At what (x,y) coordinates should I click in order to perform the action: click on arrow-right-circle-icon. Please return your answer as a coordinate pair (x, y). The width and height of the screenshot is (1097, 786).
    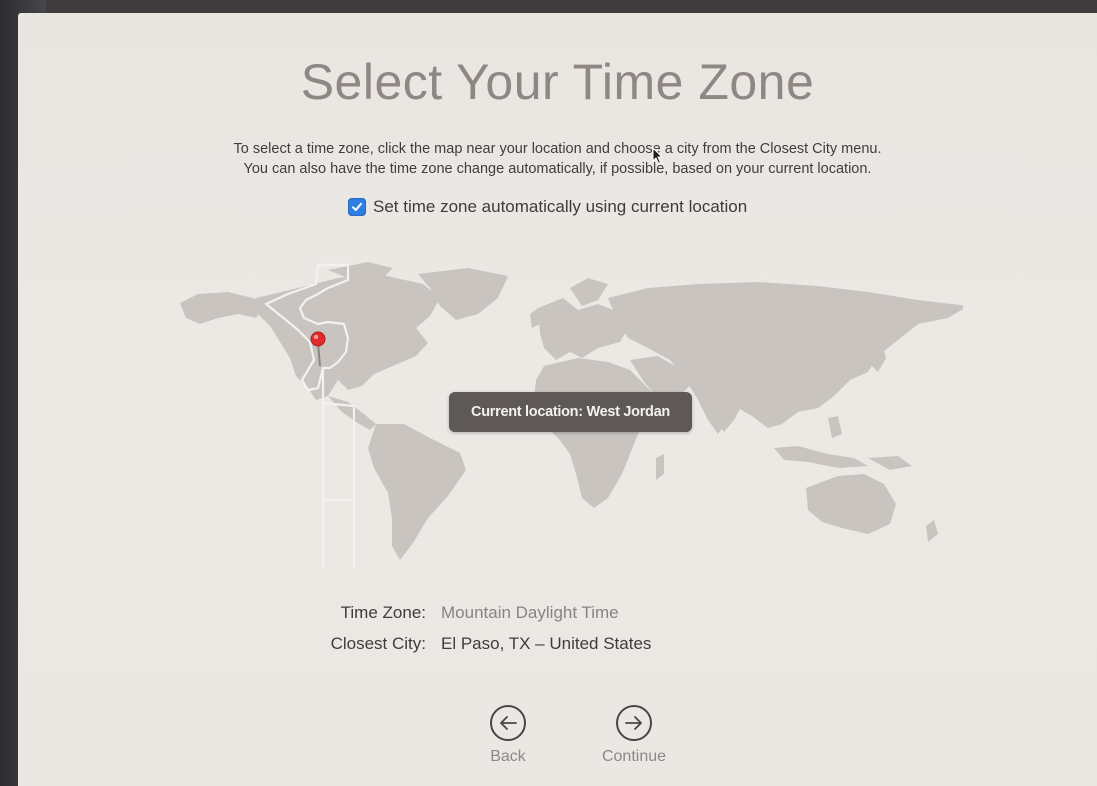
    Looking at the image, I should click on (634, 723).